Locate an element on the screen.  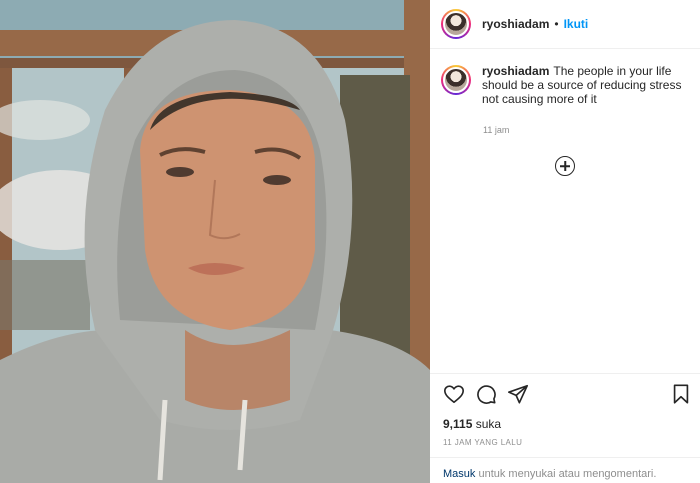
likes-label: suka is located at coordinates (488, 424).